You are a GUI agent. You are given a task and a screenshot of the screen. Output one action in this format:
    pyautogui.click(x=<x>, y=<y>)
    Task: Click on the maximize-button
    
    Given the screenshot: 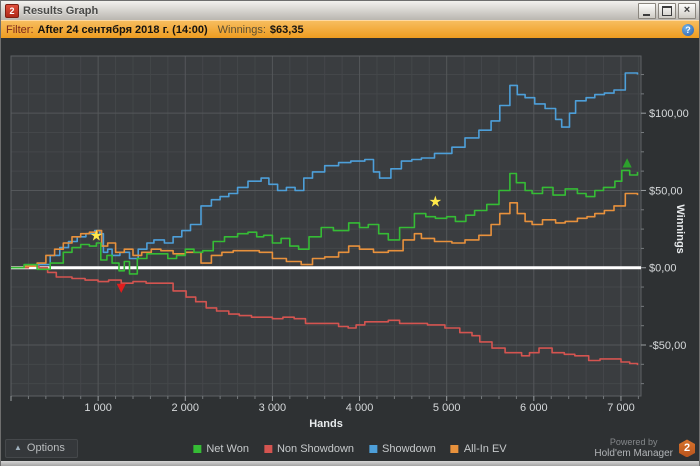 What is the action you would take?
    pyautogui.click(x=667, y=10)
    